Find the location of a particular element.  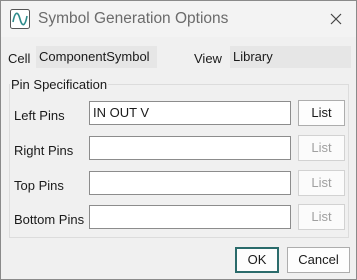

bottom-pins-input is located at coordinates (190, 217).